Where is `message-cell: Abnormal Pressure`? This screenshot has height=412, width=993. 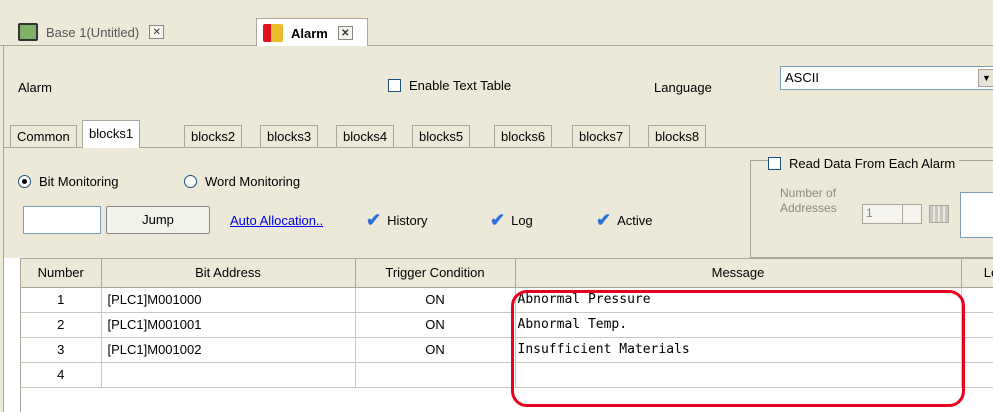
message-cell: Abnormal Pressure is located at coordinates (738, 300).